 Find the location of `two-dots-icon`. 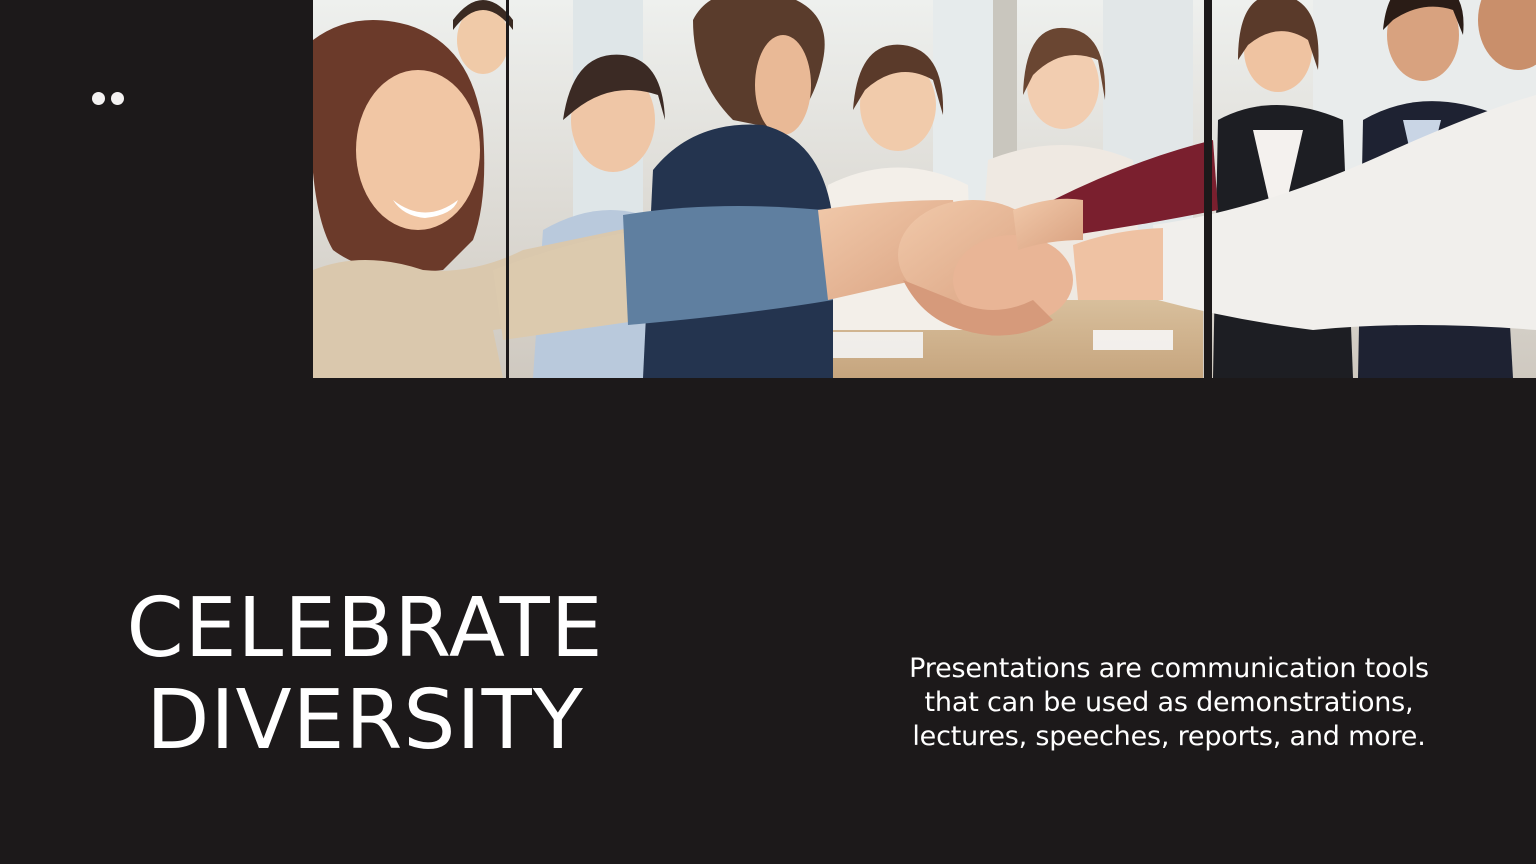

two-dots-icon is located at coordinates (112, 99).